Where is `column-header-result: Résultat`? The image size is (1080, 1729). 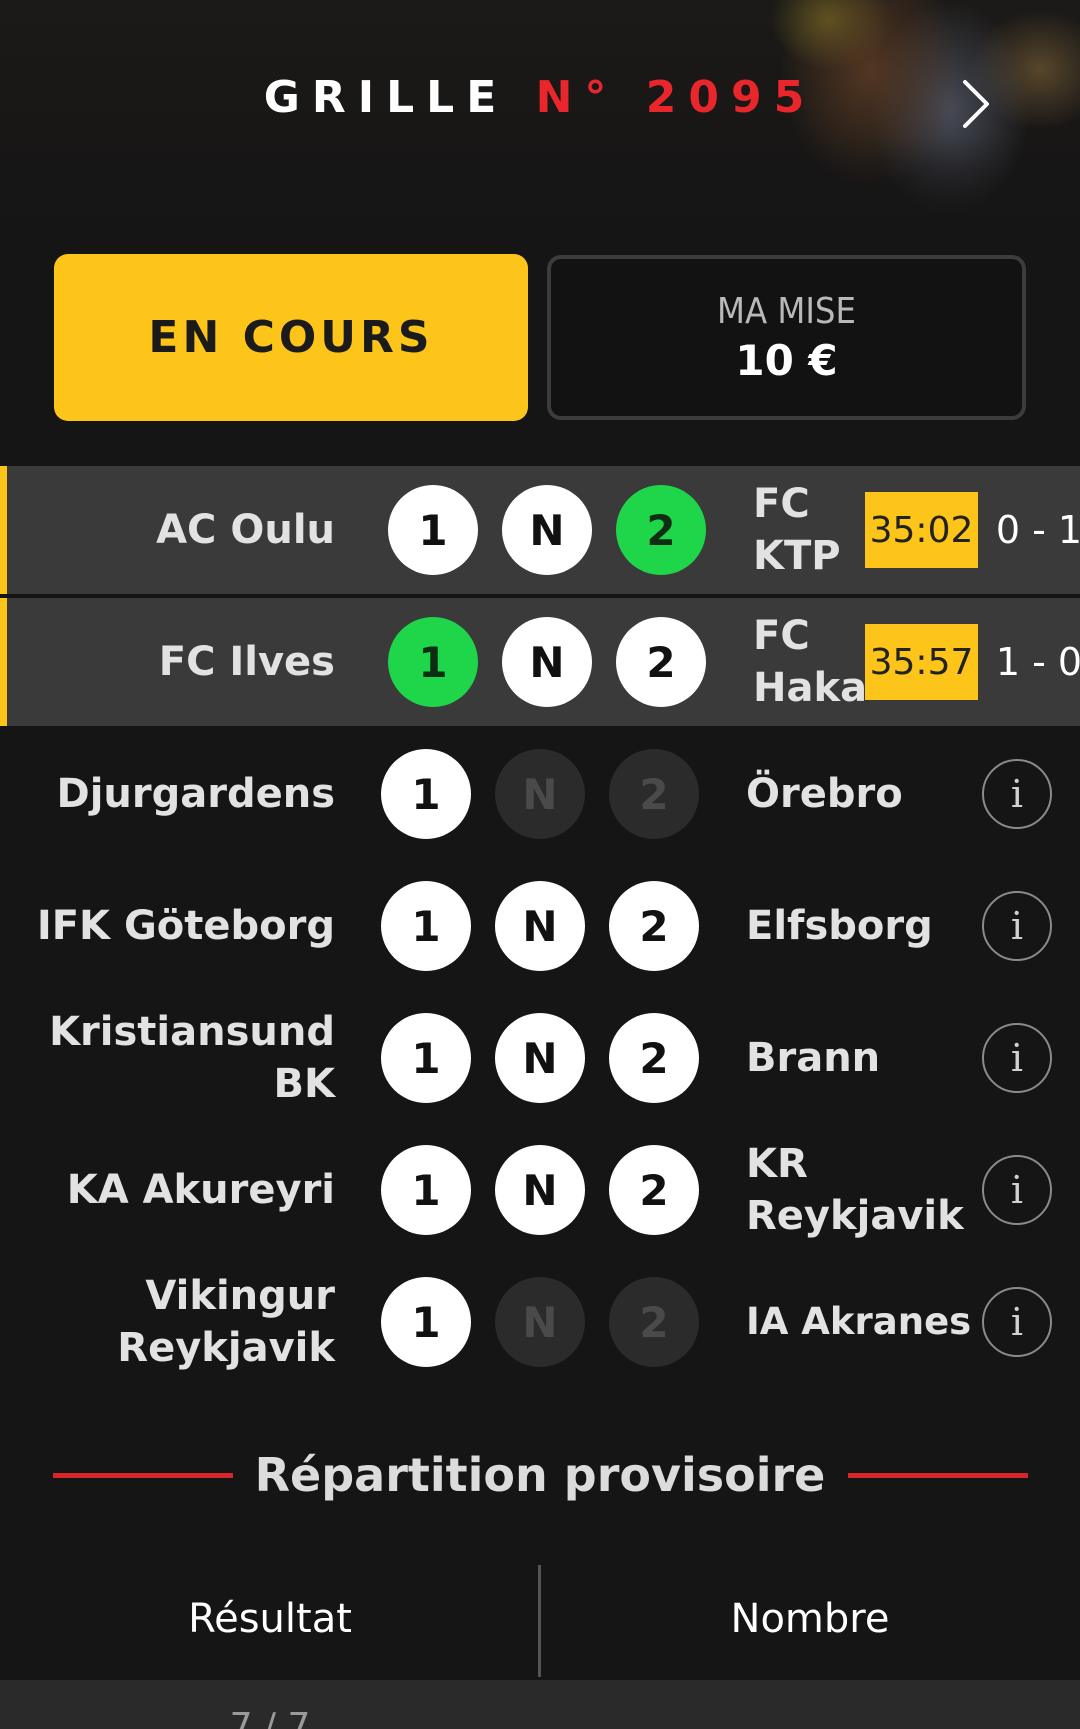
column-header-result: Résultat is located at coordinates (270, 1619).